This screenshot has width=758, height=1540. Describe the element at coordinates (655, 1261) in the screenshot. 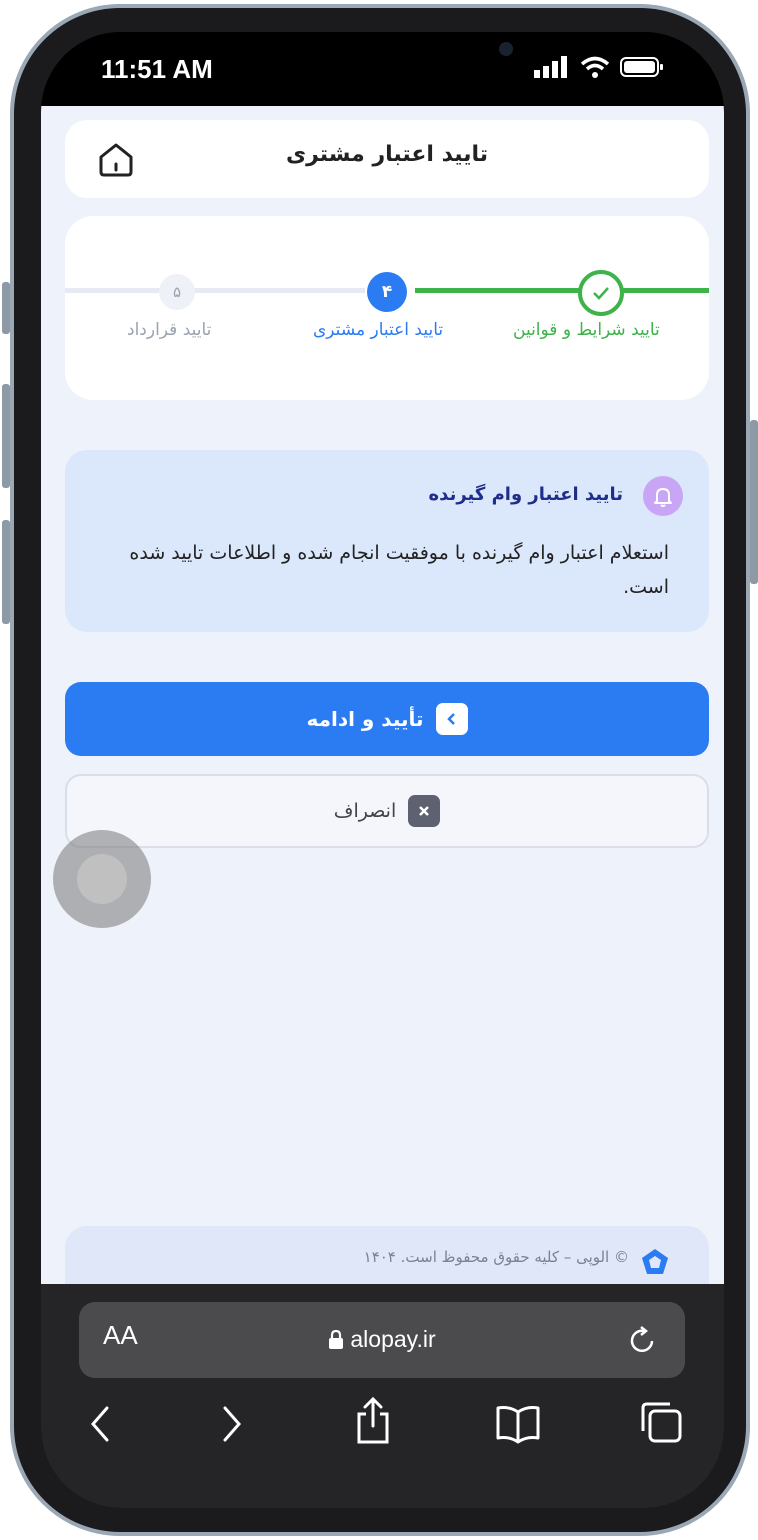

I see `alopay-logo-icon` at that location.